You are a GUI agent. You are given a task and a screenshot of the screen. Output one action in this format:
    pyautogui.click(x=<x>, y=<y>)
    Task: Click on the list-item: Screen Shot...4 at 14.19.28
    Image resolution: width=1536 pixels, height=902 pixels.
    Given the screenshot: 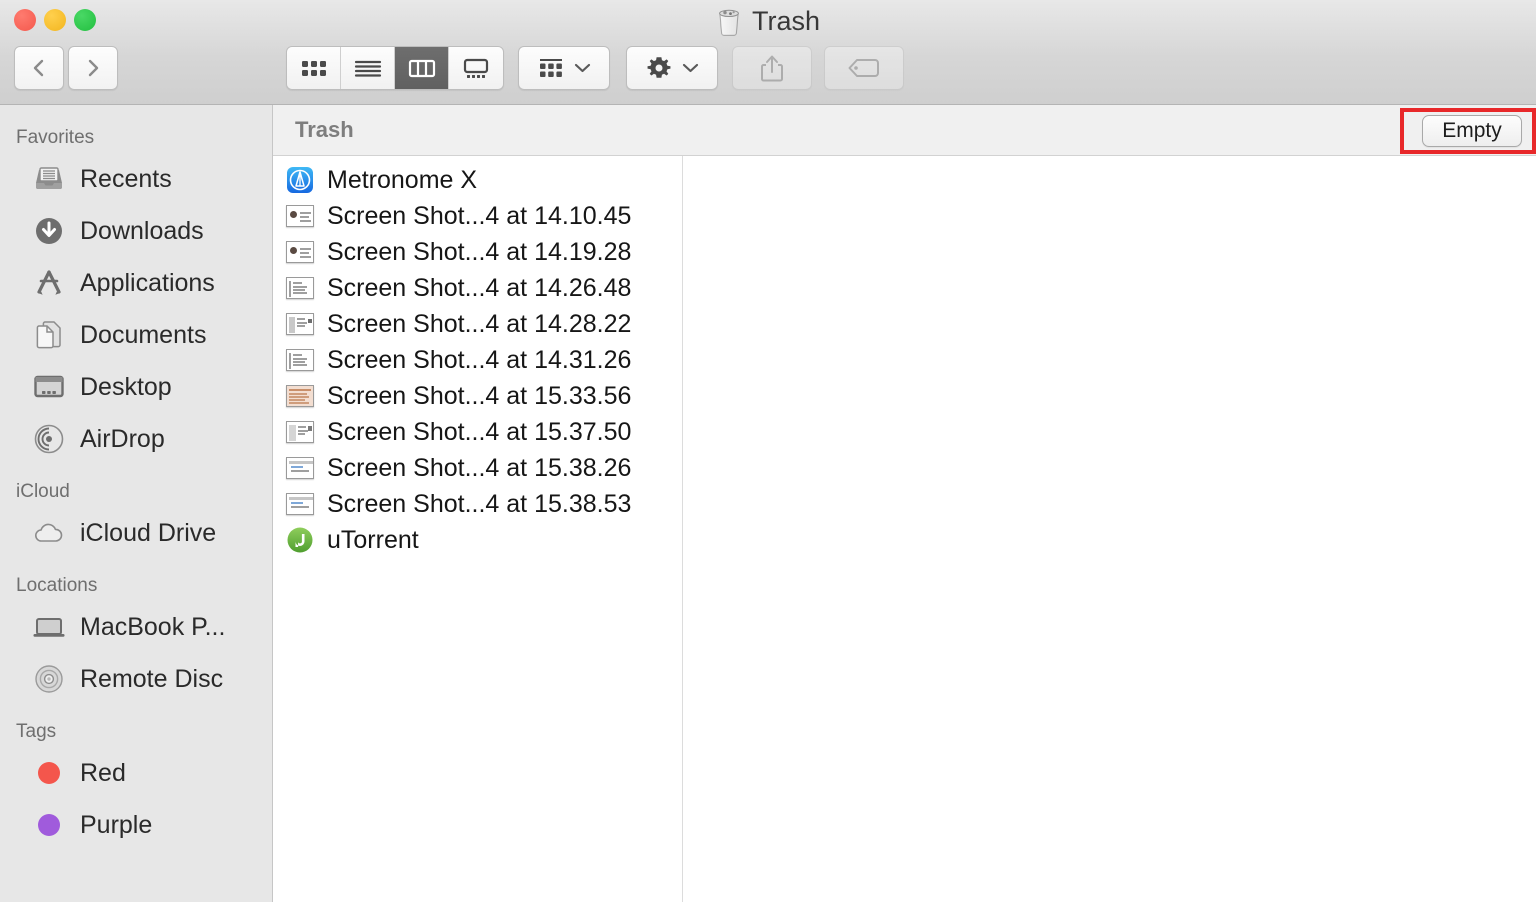 What is the action you would take?
    pyautogui.click(x=477, y=252)
    